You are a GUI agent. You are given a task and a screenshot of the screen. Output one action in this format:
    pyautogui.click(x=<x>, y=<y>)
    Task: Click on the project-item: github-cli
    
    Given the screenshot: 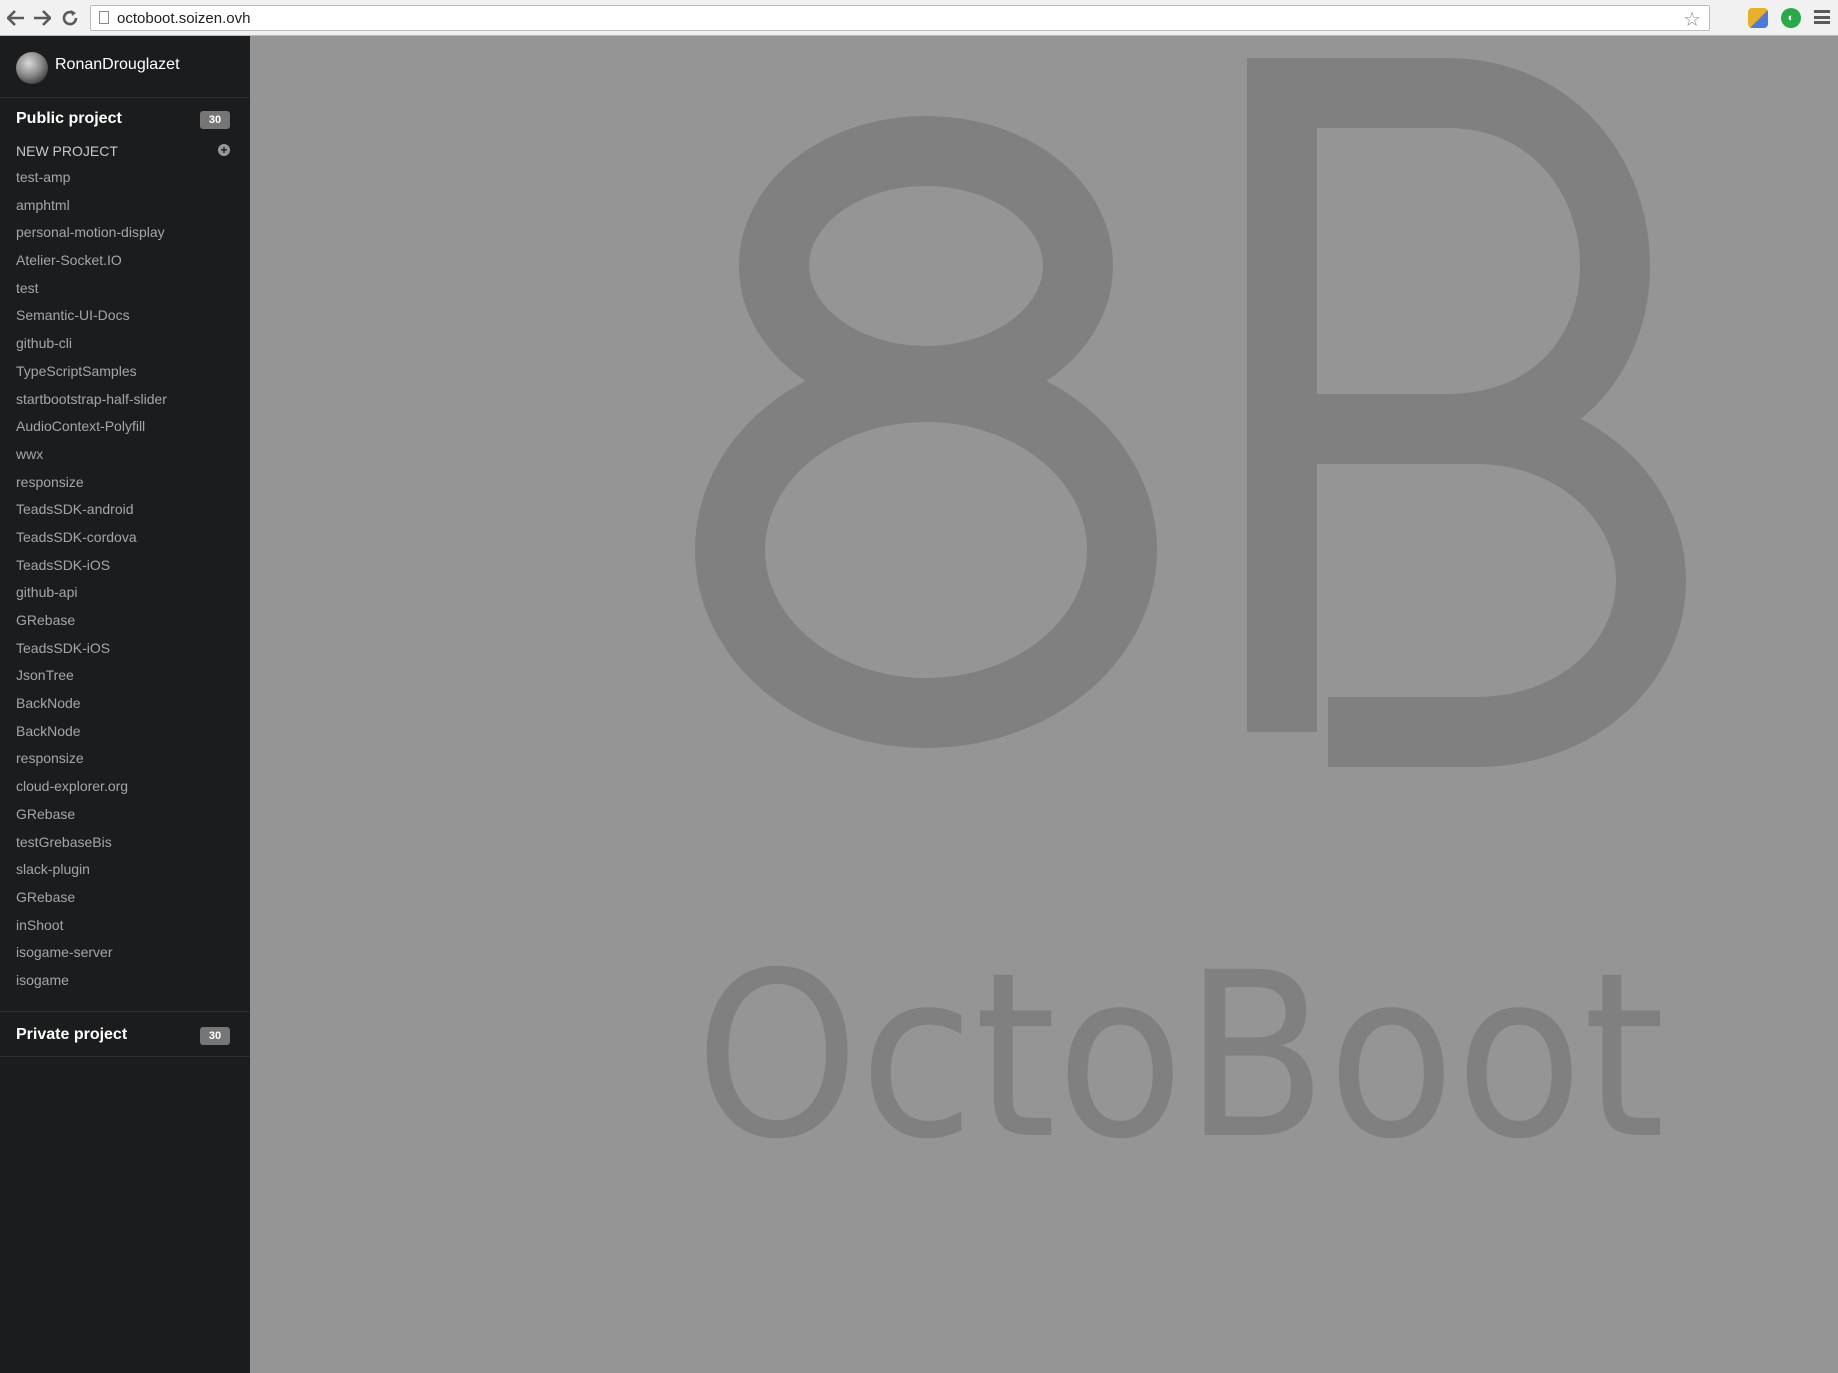 What is the action you would take?
    pyautogui.click(x=125, y=344)
    